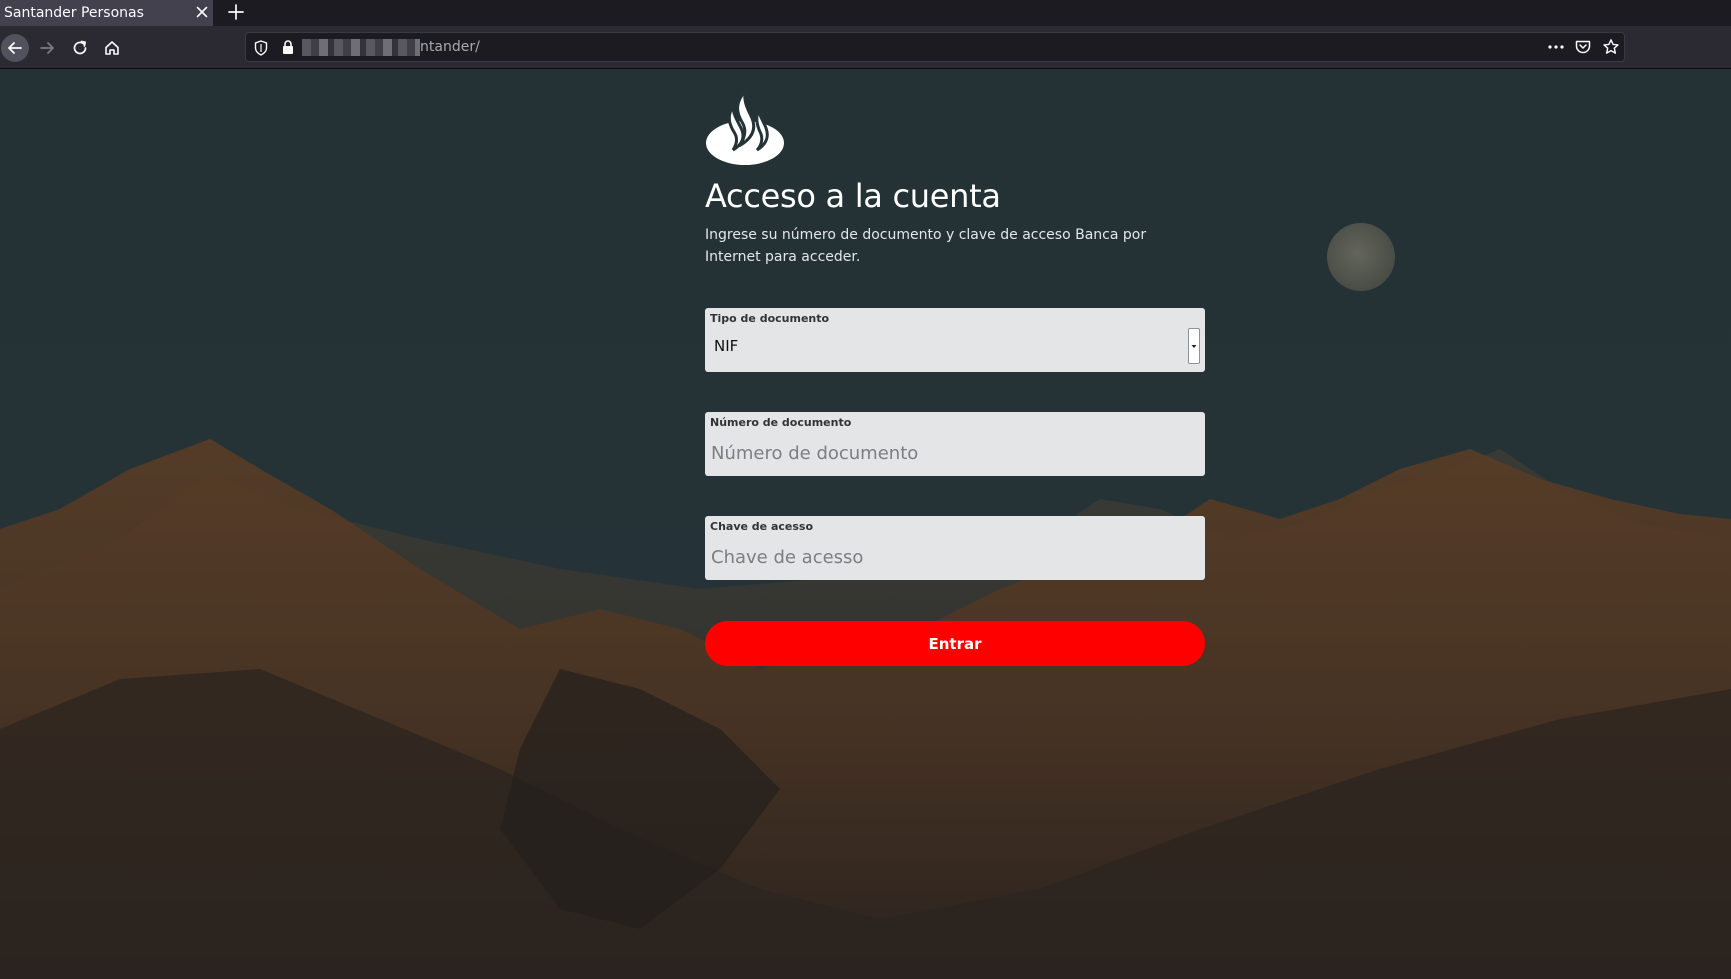 The width and height of the screenshot is (1731, 979). I want to click on tab-bar: Santander Personas, so click(865, 13).